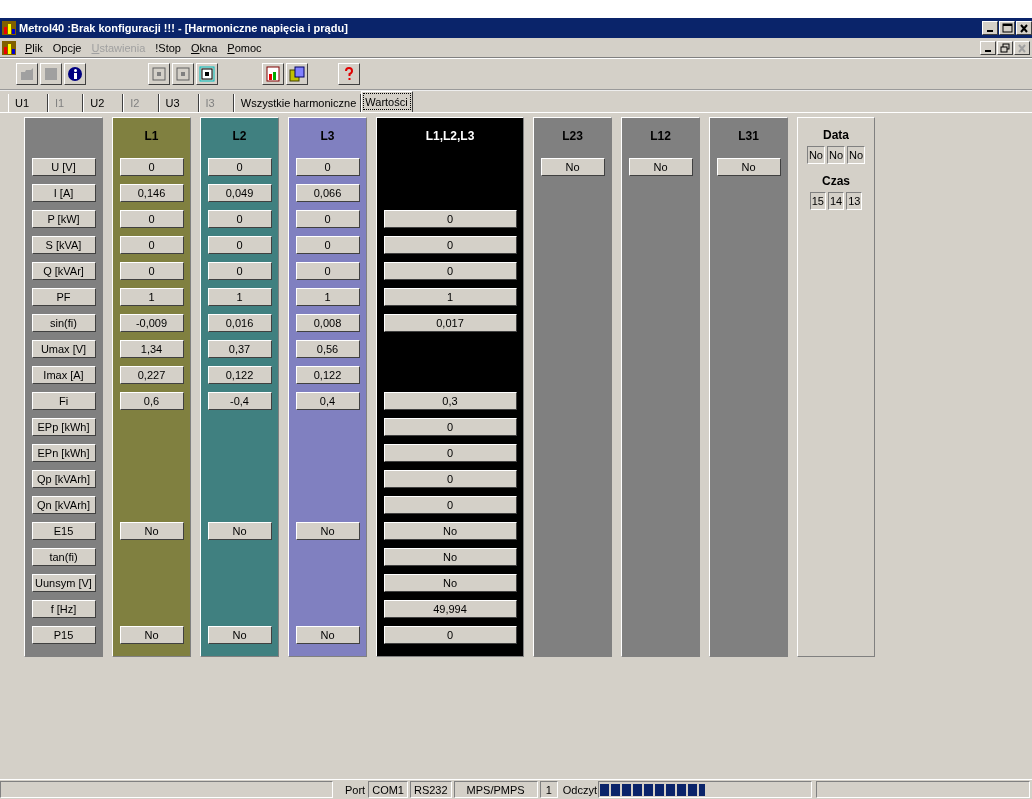  Describe the element at coordinates (327, 349) in the screenshot. I see `value-field: 0,56` at that location.